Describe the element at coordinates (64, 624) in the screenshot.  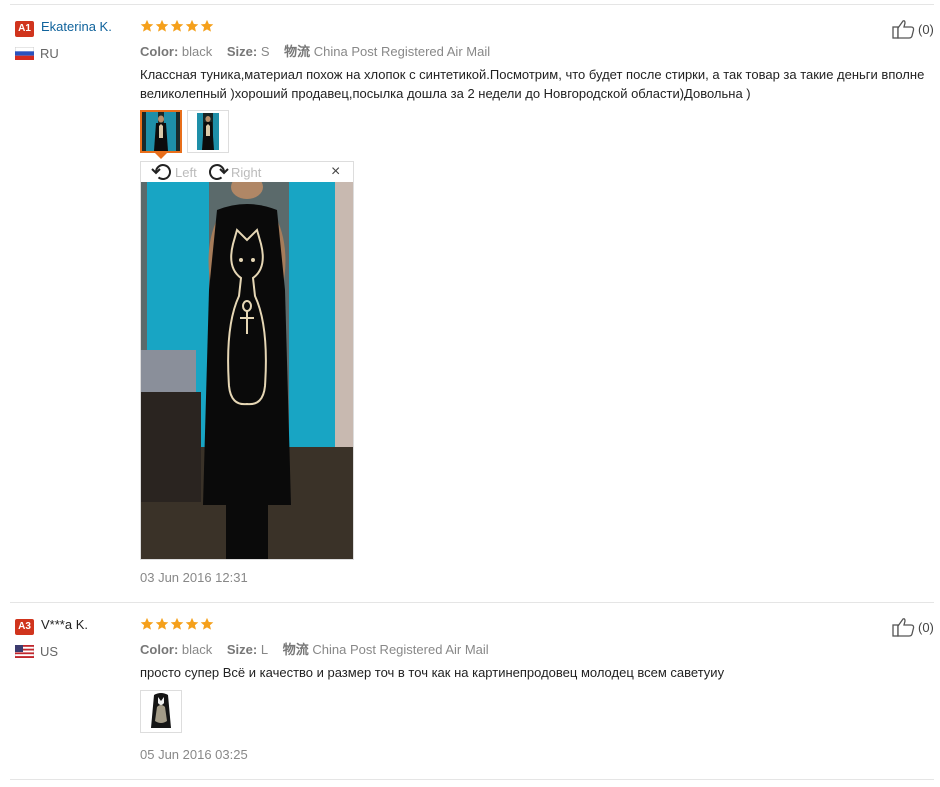
I see `reviewer-name: V***a K.` at that location.